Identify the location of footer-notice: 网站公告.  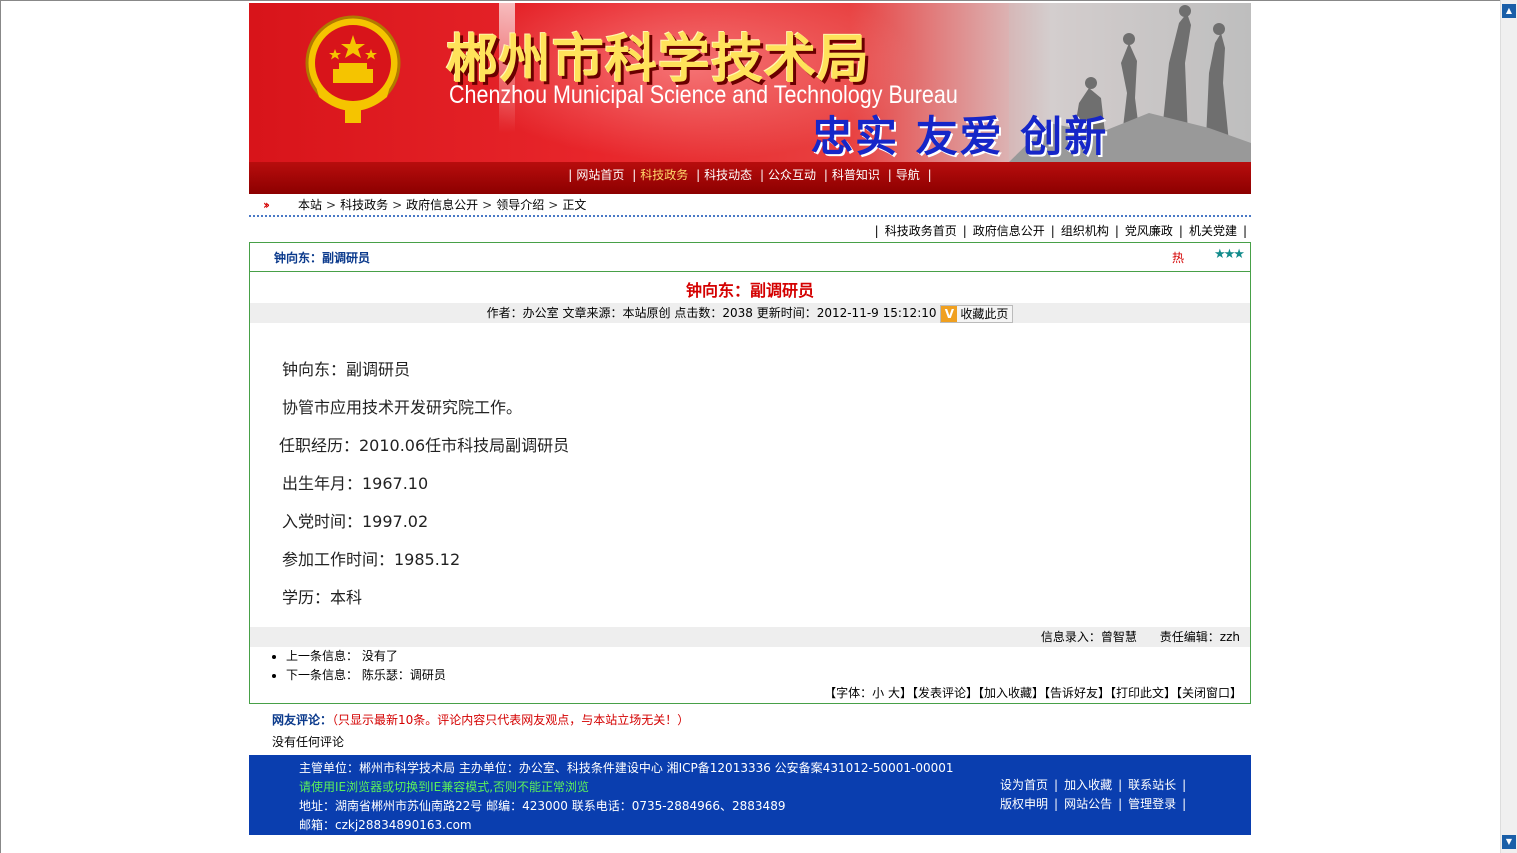
(1088, 804).